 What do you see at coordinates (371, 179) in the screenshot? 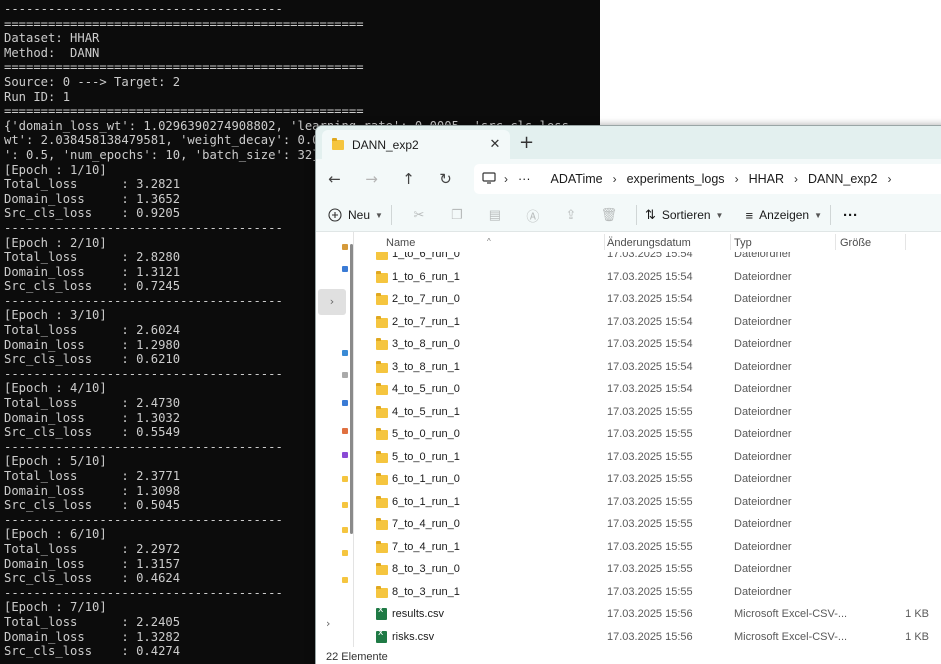
I see `forward-arrow-icon: →` at bounding box center [371, 179].